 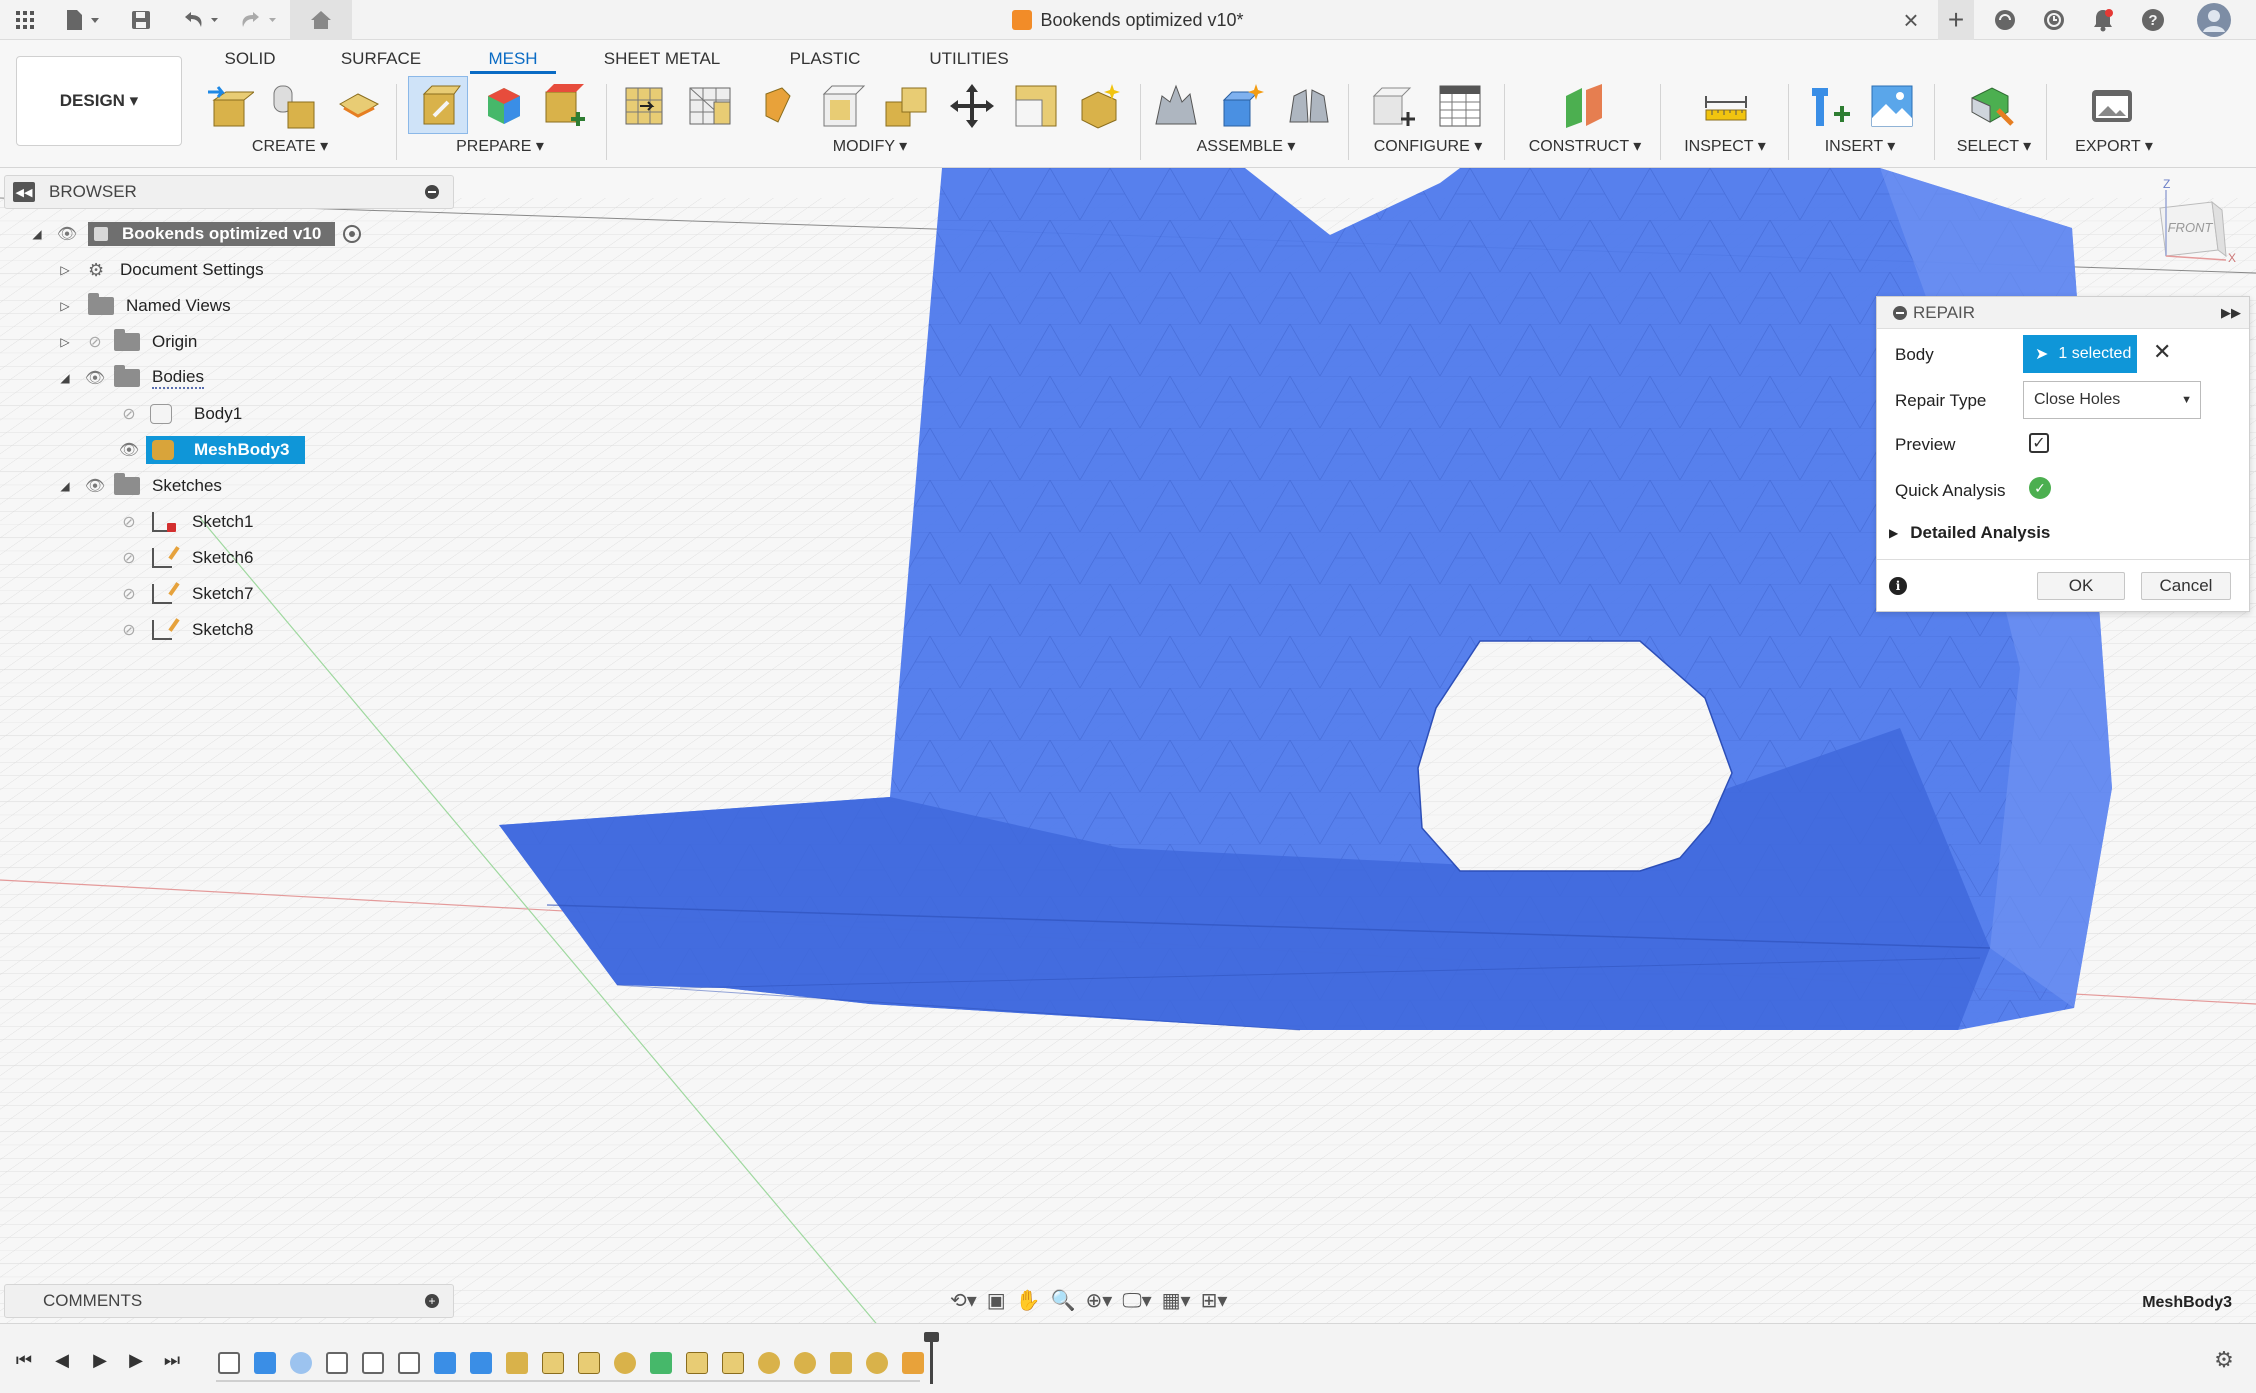 What do you see at coordinates (25, 20) in the screenshot?
I see `grid-icon` at bounding box center [25, 20].